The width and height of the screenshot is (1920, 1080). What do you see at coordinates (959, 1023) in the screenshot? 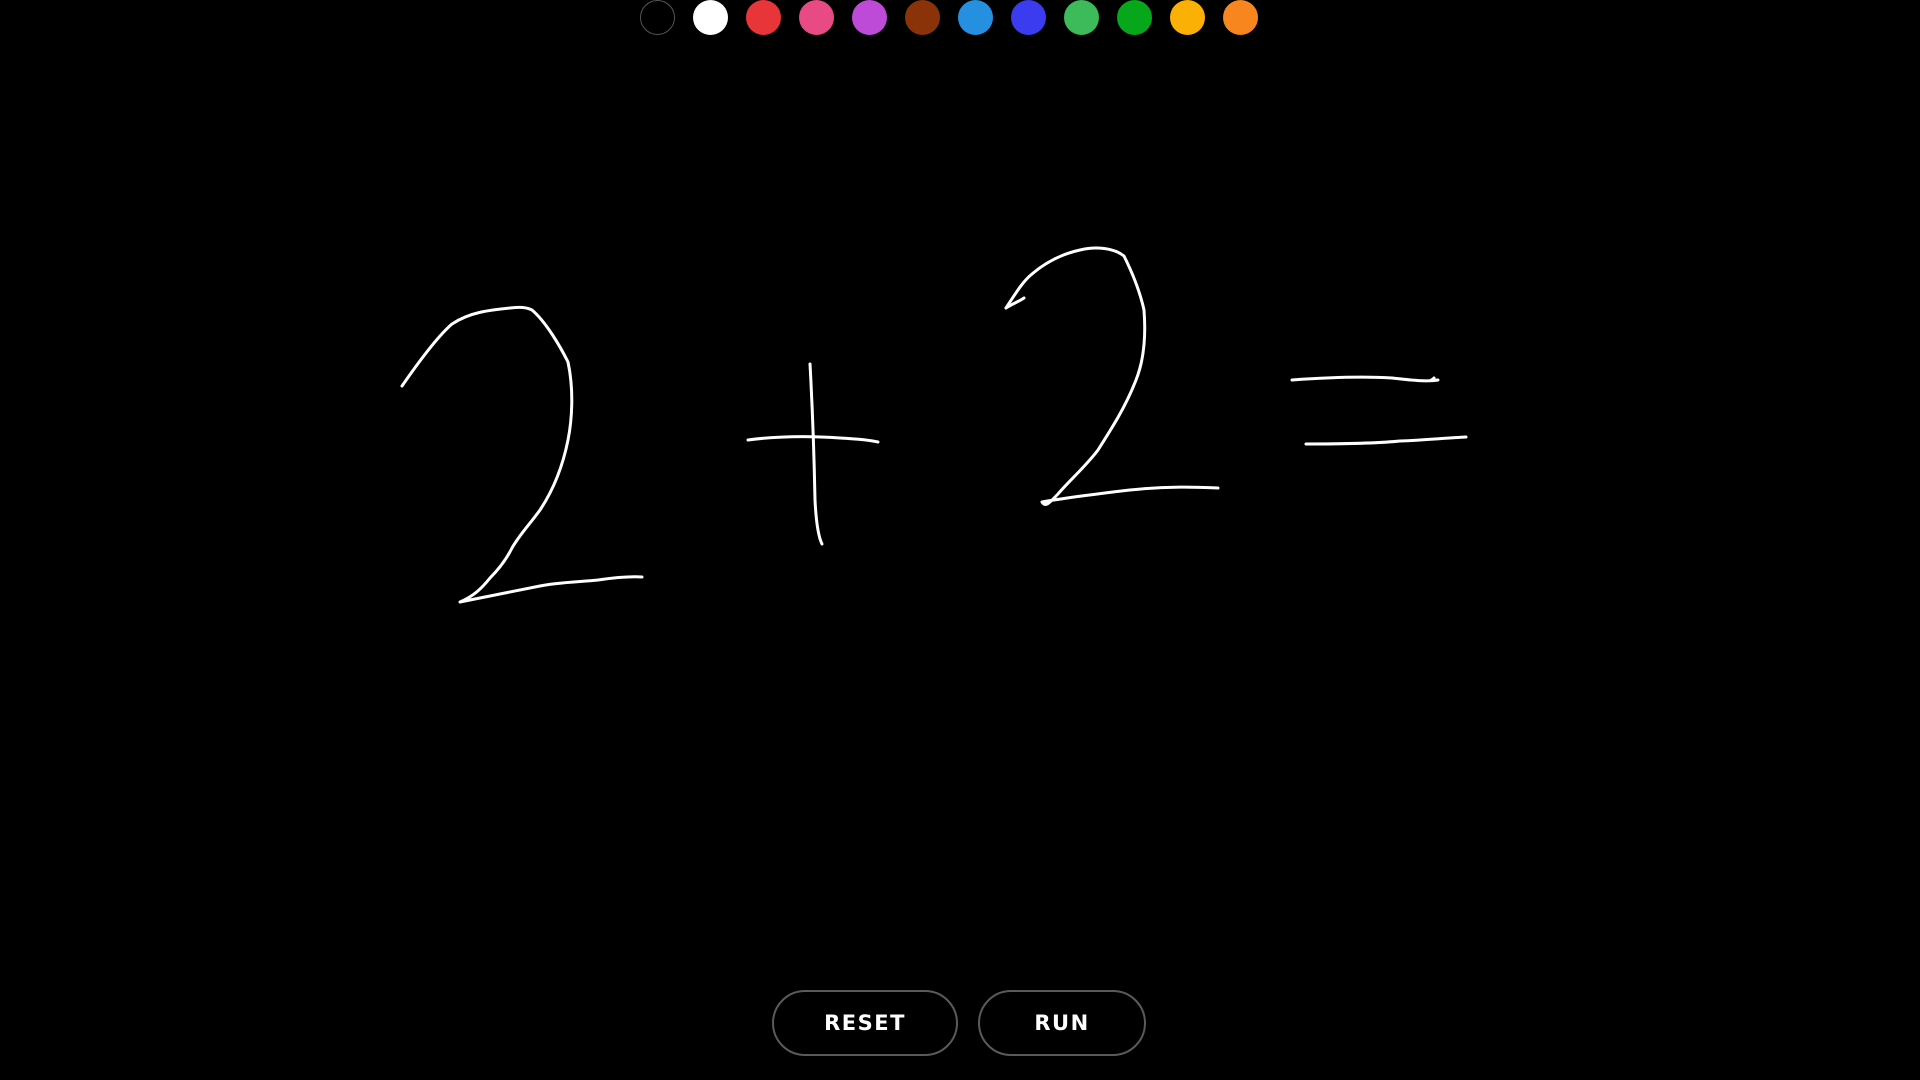
I see `control-bar: RESET RUN` at bounding box center [959, 1023].